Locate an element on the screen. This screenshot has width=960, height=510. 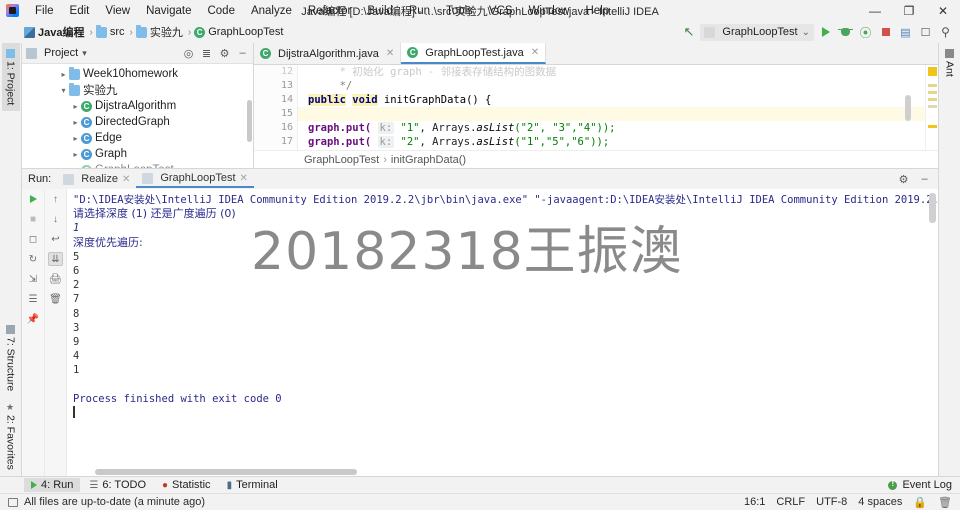
menu-analyze: Analyze is located at coordinates (271, 11).